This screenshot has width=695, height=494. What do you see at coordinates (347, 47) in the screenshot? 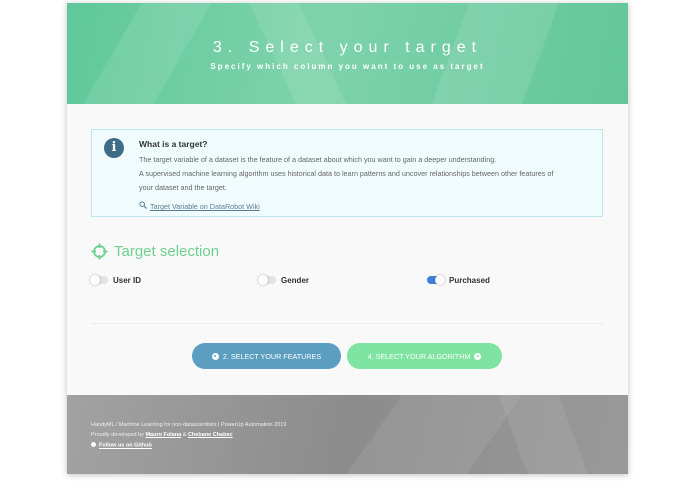
I see `page-title: 3. Select your target` at bounding box center [347, 47].